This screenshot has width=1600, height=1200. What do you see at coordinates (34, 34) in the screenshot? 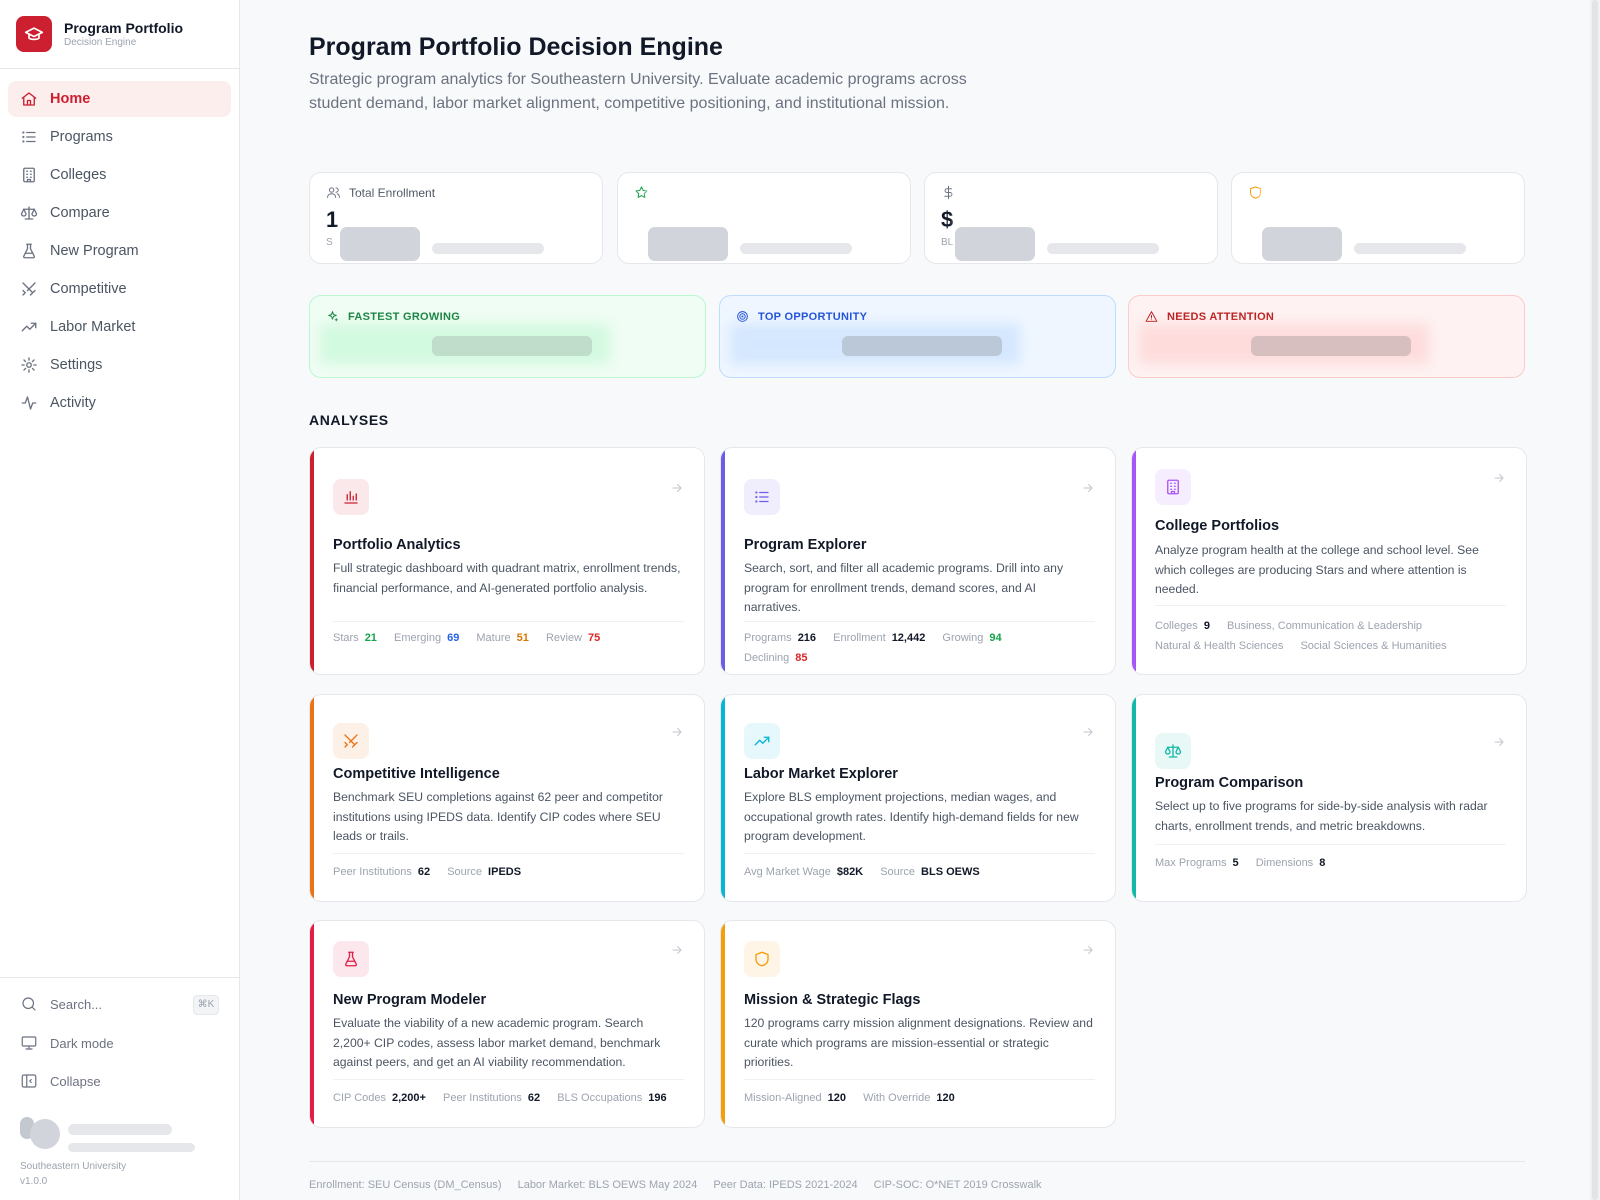
I see `graduation-cap-icon` at bounding box center [34, 34].